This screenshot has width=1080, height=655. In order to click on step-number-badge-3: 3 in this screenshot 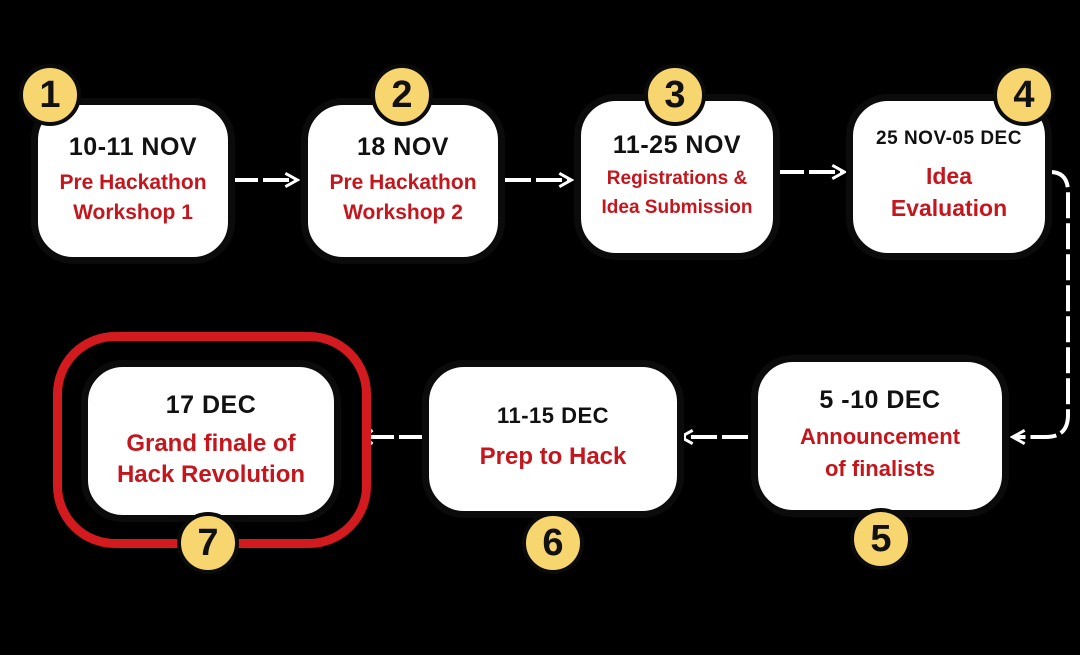, I will do `click(675, 95)`.